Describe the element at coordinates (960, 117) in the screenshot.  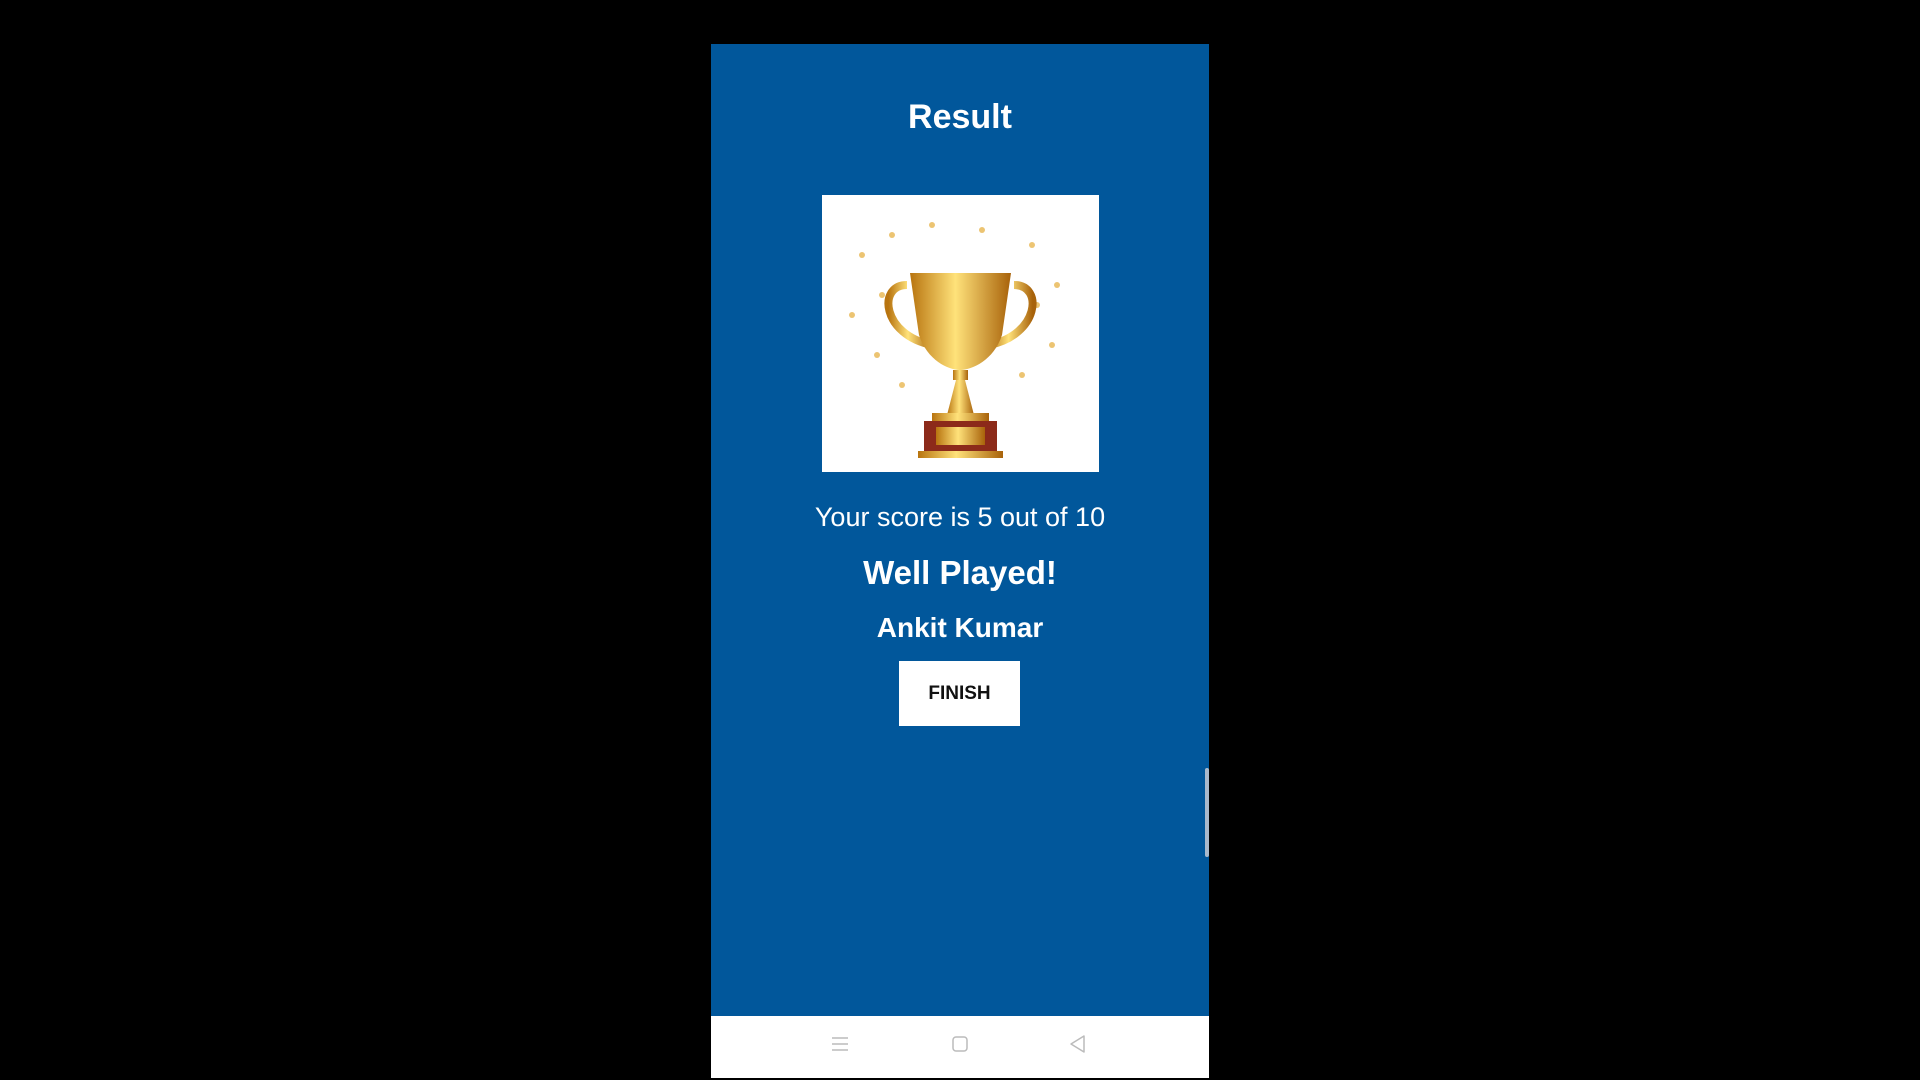
I see `page-title: Result` at that location.